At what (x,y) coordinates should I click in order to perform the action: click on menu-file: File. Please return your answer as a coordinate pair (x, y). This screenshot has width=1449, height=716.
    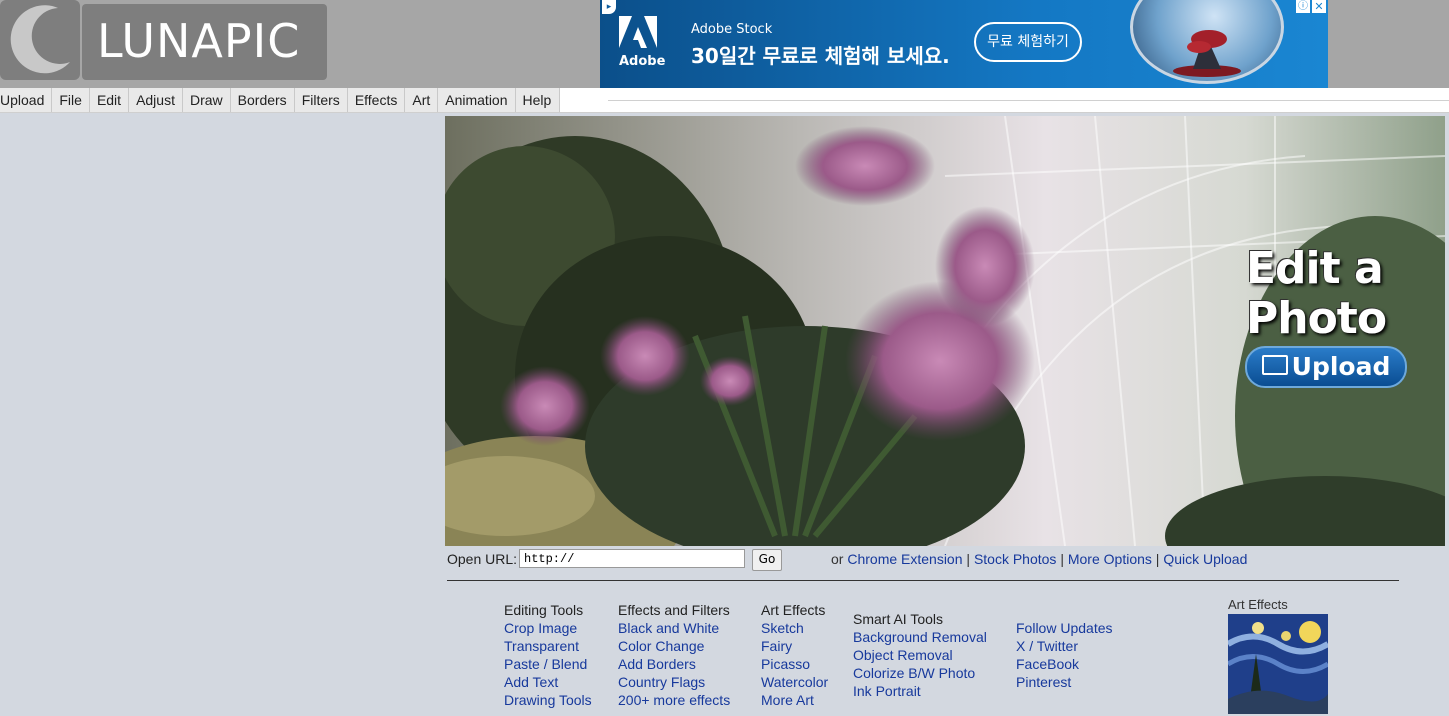
    Looking at the image, I should click on (74, 100).